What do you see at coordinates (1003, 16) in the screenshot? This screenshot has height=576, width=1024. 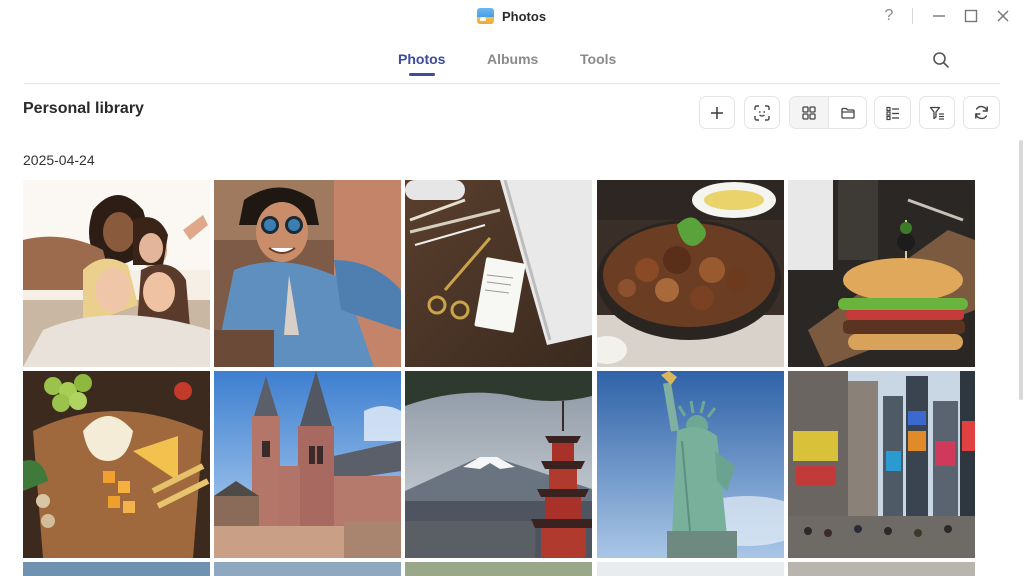 I see `close-icon` at bounding box center [1003, 16].